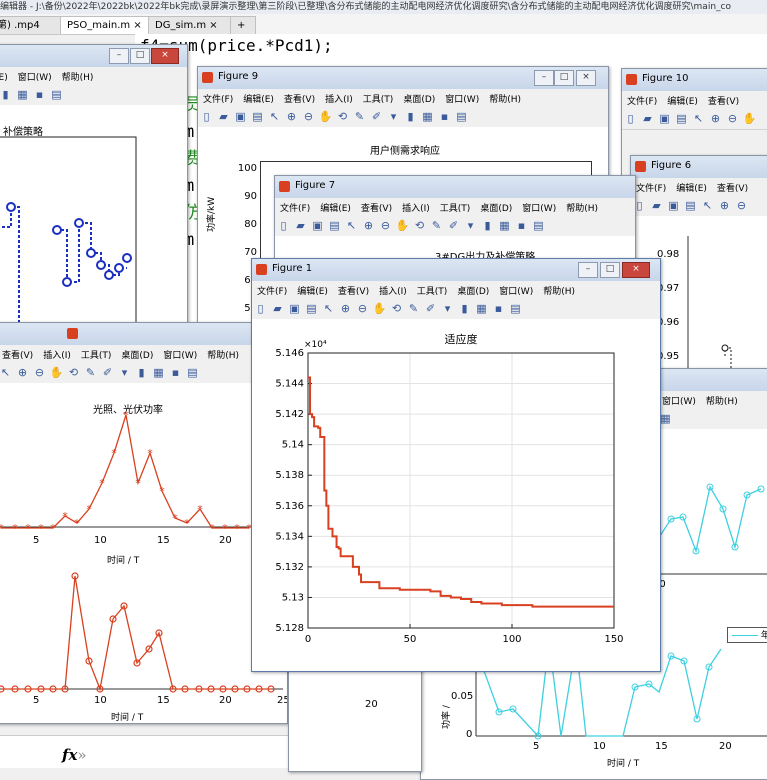 This screenshot has width=767, height=780. I want to click on tab-add-button: +, so click(243, 25).